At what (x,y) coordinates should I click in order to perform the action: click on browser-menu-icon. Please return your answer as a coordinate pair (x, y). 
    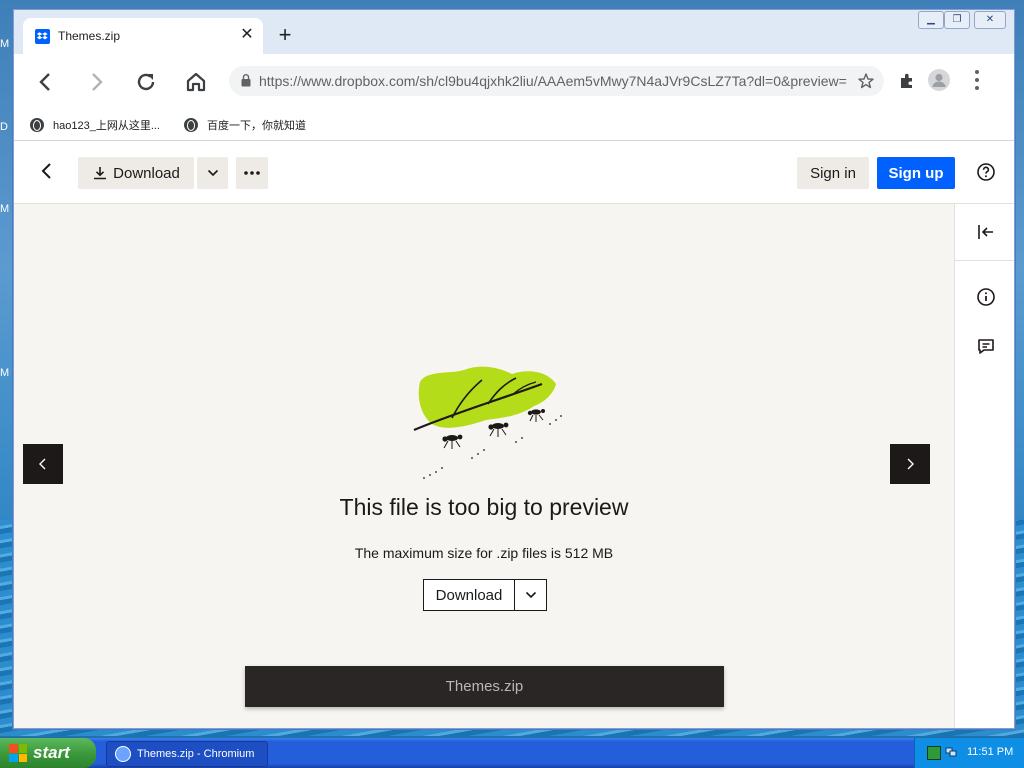
    Looking at the image, I should click on (977, 81).